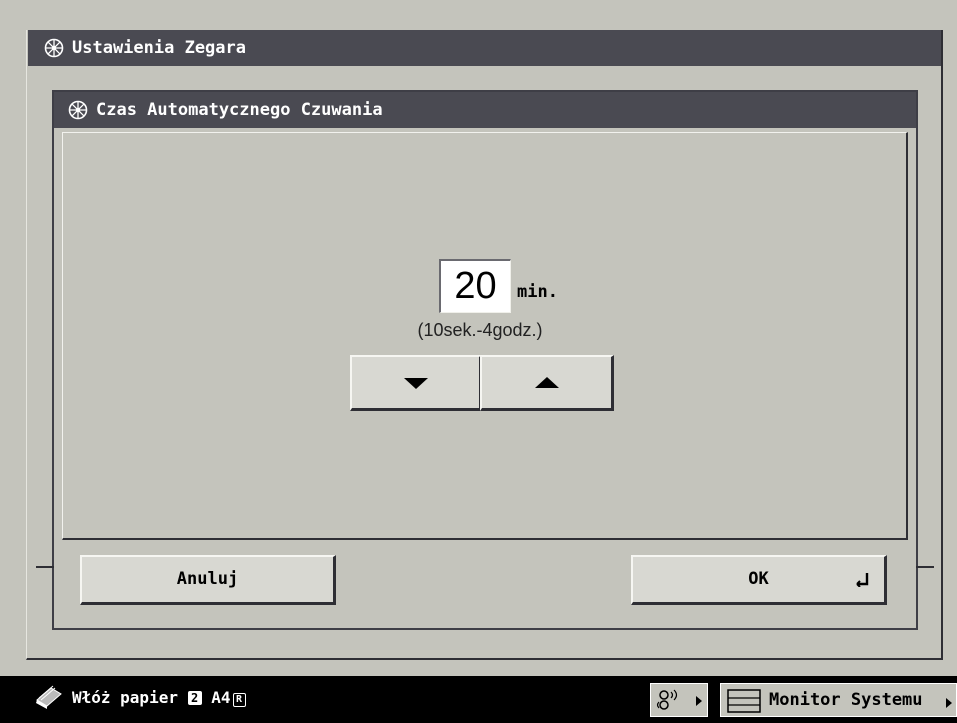 This screenshot has height=723, width=957. Describe the element at coordinates (475, 286) in the screenshot. I see `time-value-display: 20` at that location.